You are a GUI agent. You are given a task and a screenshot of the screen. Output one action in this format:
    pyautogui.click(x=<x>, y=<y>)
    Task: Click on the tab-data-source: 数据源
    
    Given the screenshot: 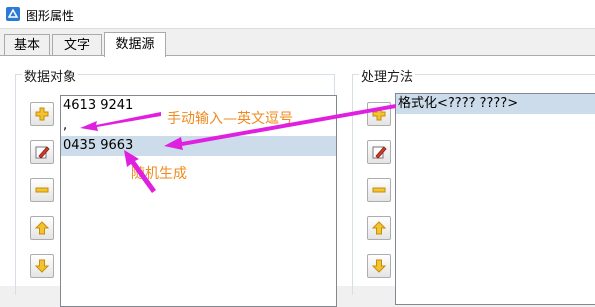 What is the action you would take?
    pyautogui.click(x=135, y=44)
    